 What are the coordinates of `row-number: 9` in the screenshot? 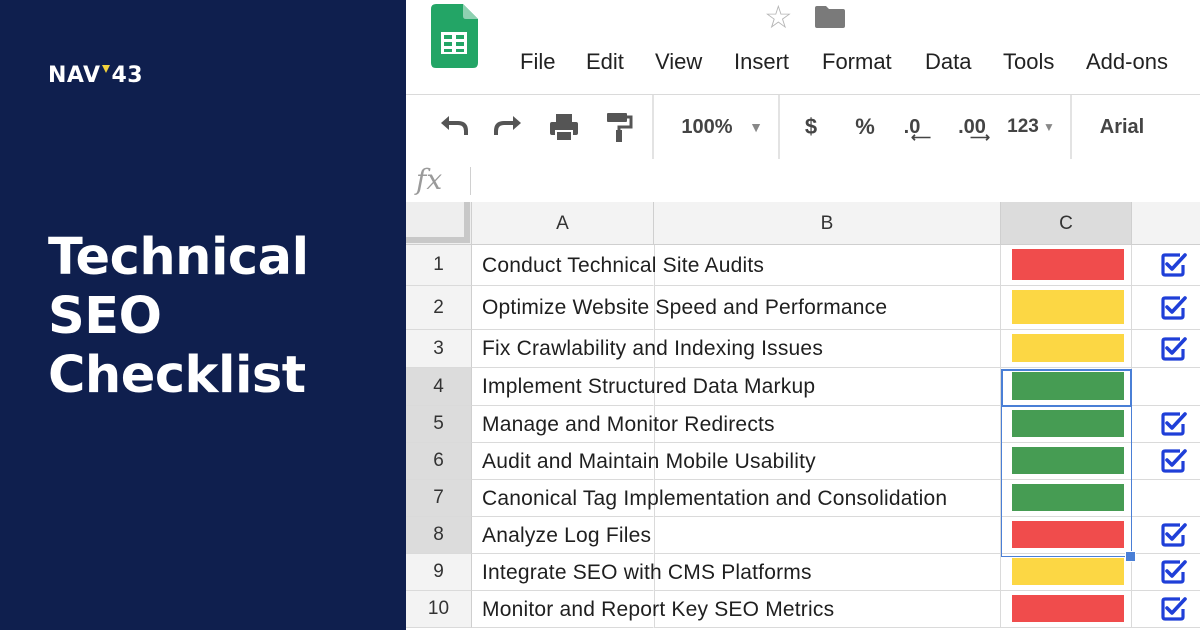 It's located at (439, 572).